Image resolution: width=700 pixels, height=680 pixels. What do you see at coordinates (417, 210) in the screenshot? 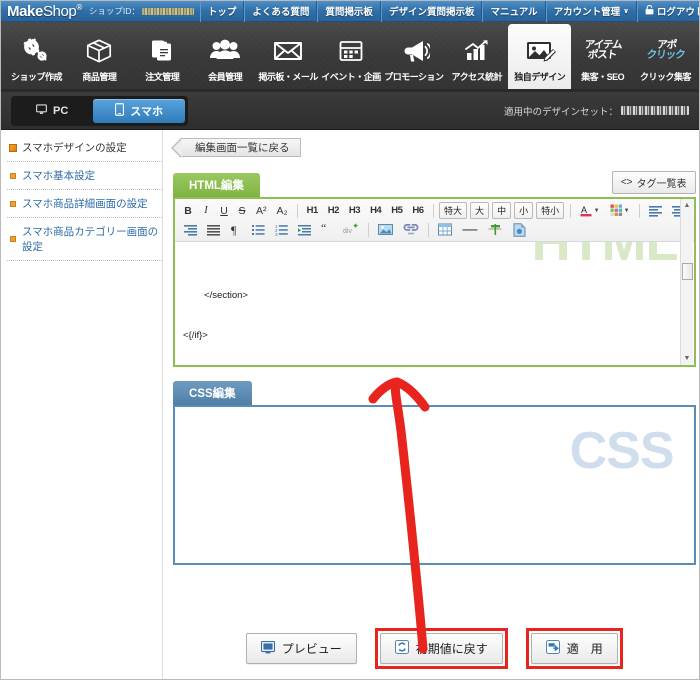
I see `heading-6-button: H6` at bounding box center [417, 210].